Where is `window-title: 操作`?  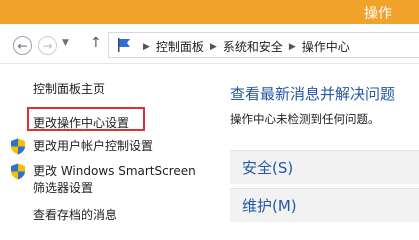
window-title: 操作 is located at coordinates (378, 14).